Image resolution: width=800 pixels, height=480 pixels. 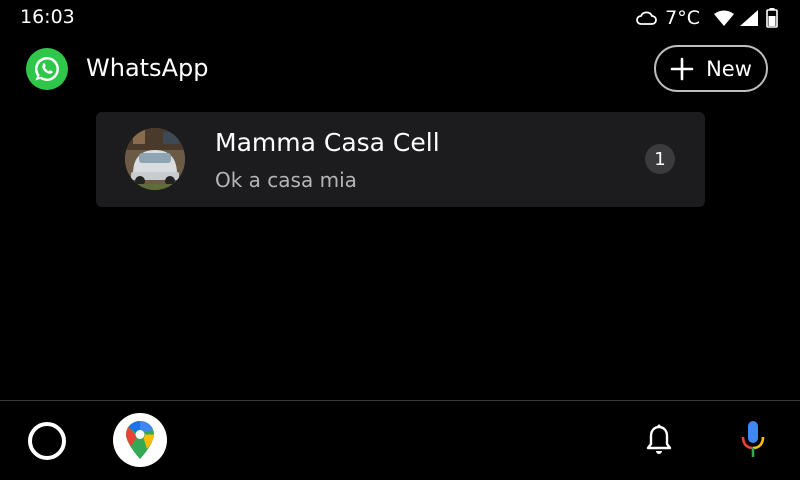 I want to click on maps-pin-glyph, so click(x=140, y=440).